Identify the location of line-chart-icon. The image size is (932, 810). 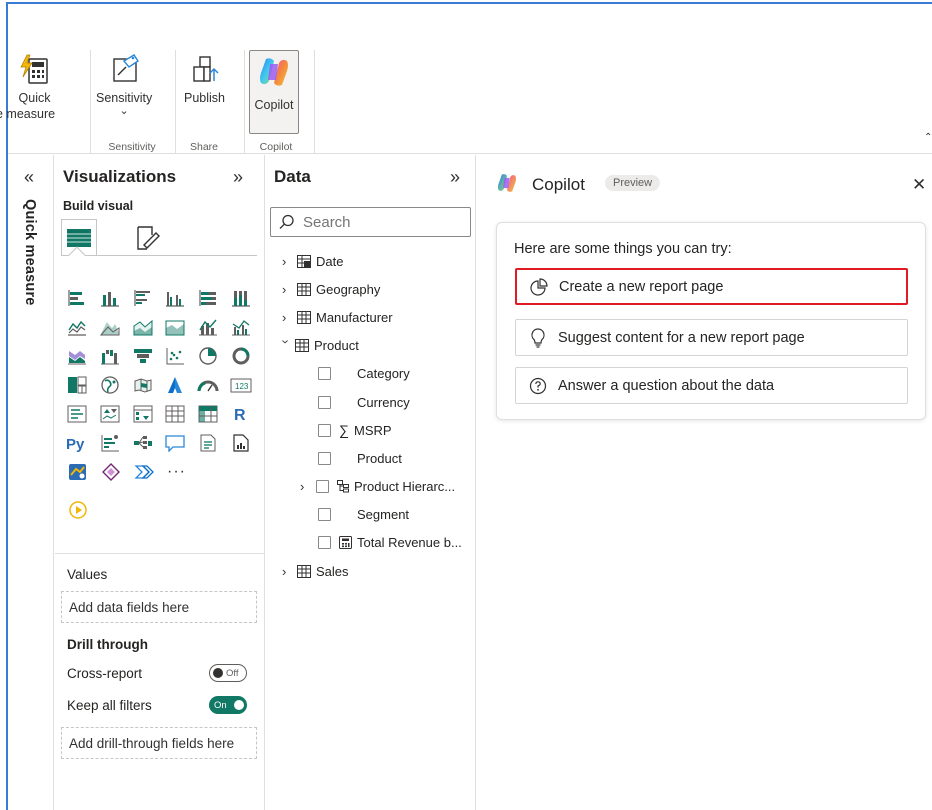
(77, 326).